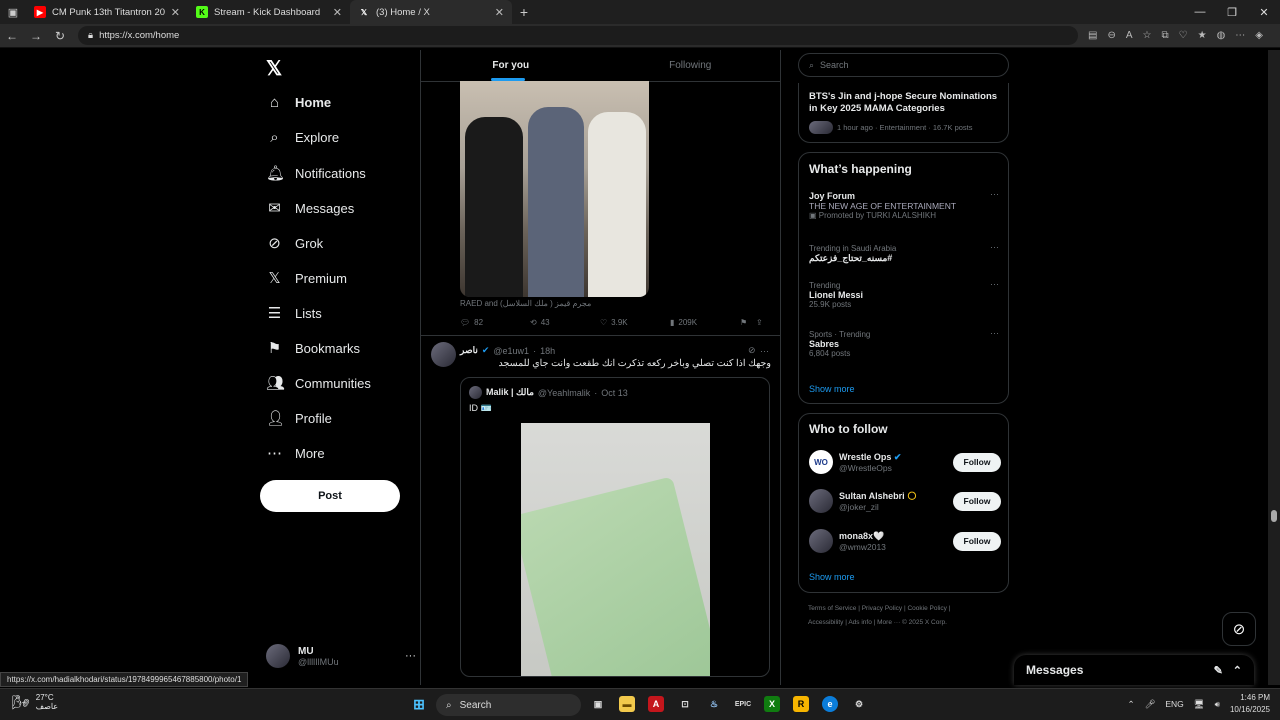 The height and width of the screenshot is (720, 1280). I want to click on nav-grok: ⊘ Grok, so click(294, 243).